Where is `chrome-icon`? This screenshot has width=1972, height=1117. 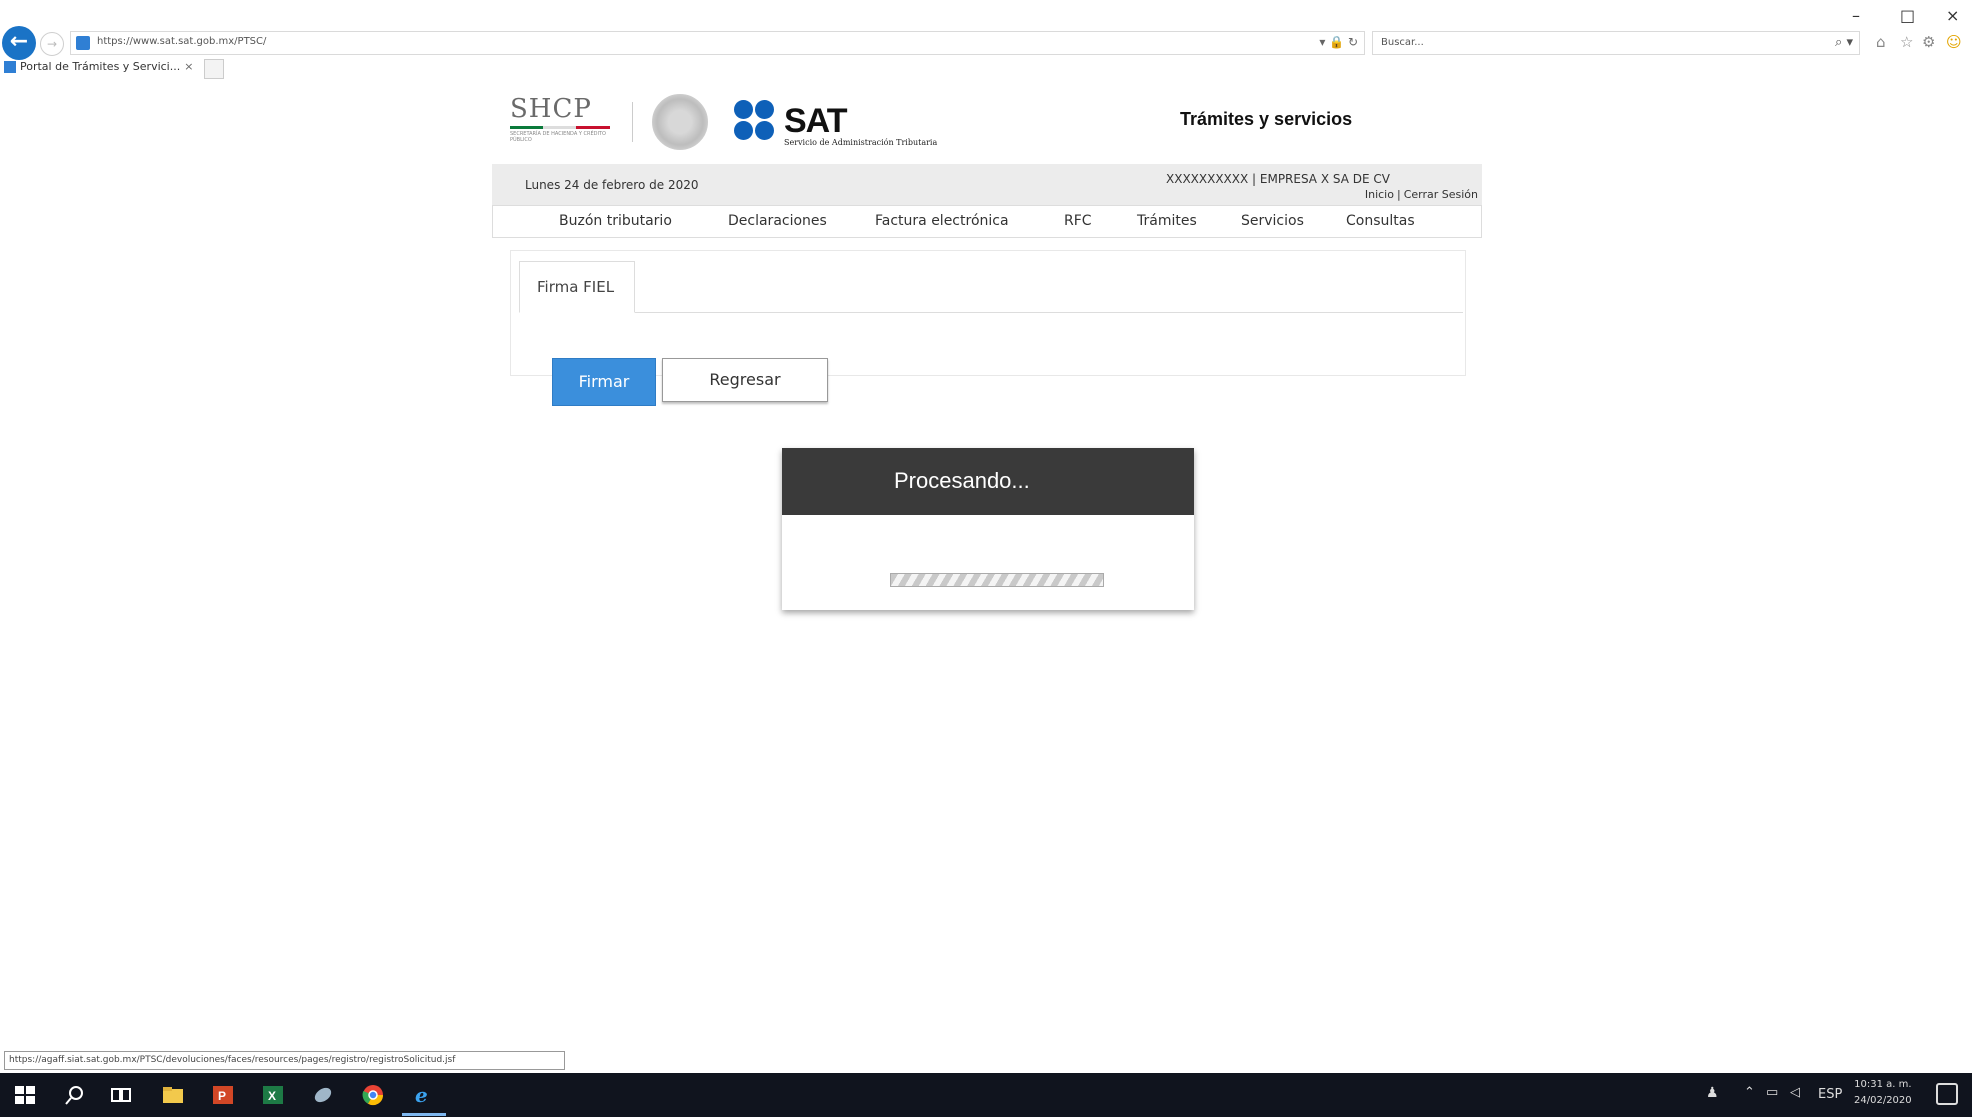 chrome-icon is located at coordinates (373, 1095).